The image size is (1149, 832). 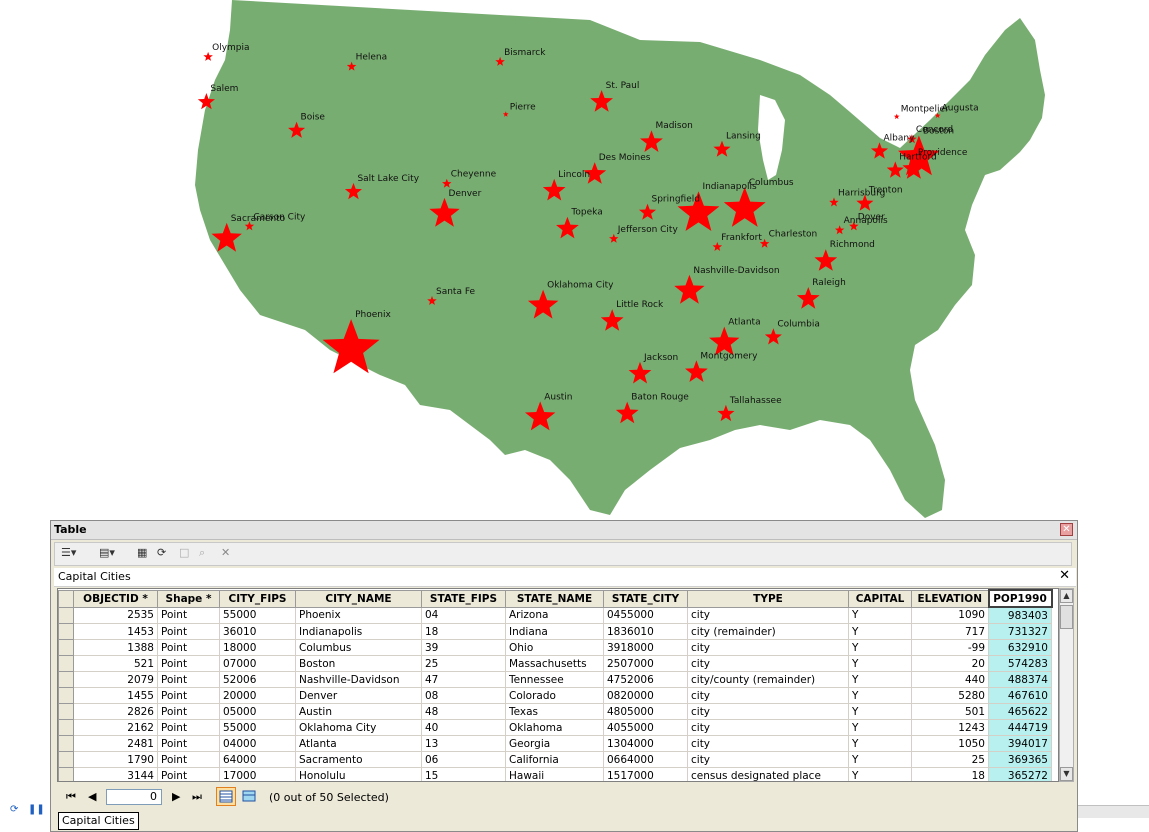 I want to click on column-header: POP1990, so click(x=1020, y=598).